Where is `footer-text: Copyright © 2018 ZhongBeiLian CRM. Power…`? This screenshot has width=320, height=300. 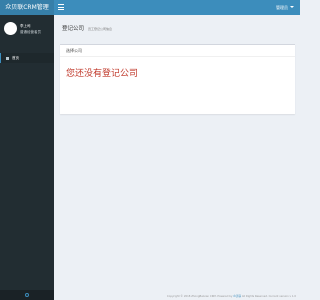
footer-text: Copyright © 2018 ZhongBeiLian CRM. Power… is located at coordinates (231, 296).